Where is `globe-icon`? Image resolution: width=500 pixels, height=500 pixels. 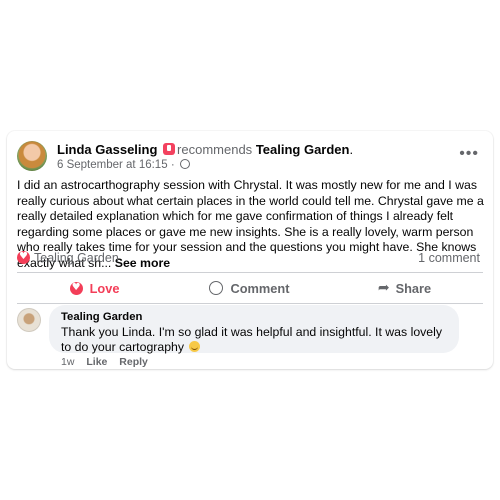 globe-icon is located at coordinates (184, 164).